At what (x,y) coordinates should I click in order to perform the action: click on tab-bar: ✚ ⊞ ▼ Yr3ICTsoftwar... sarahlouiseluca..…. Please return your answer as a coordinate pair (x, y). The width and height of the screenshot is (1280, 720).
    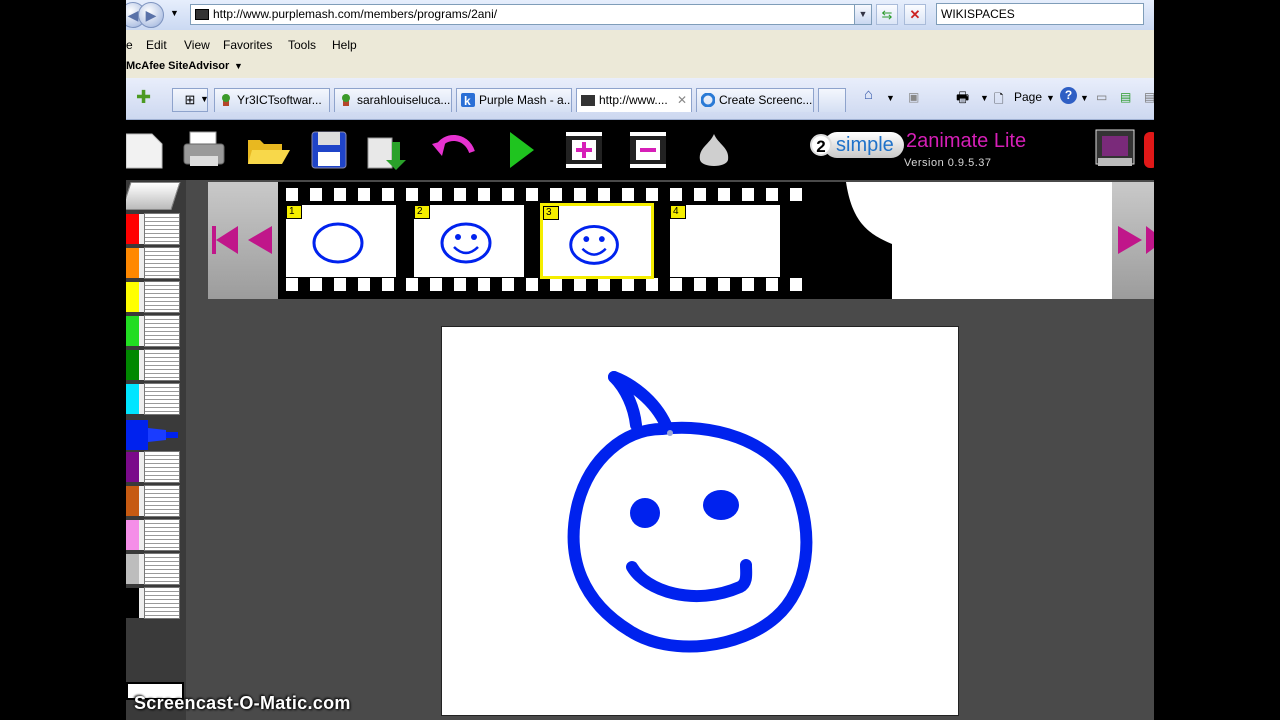
    Looking at the image, I should click on (640, 99).